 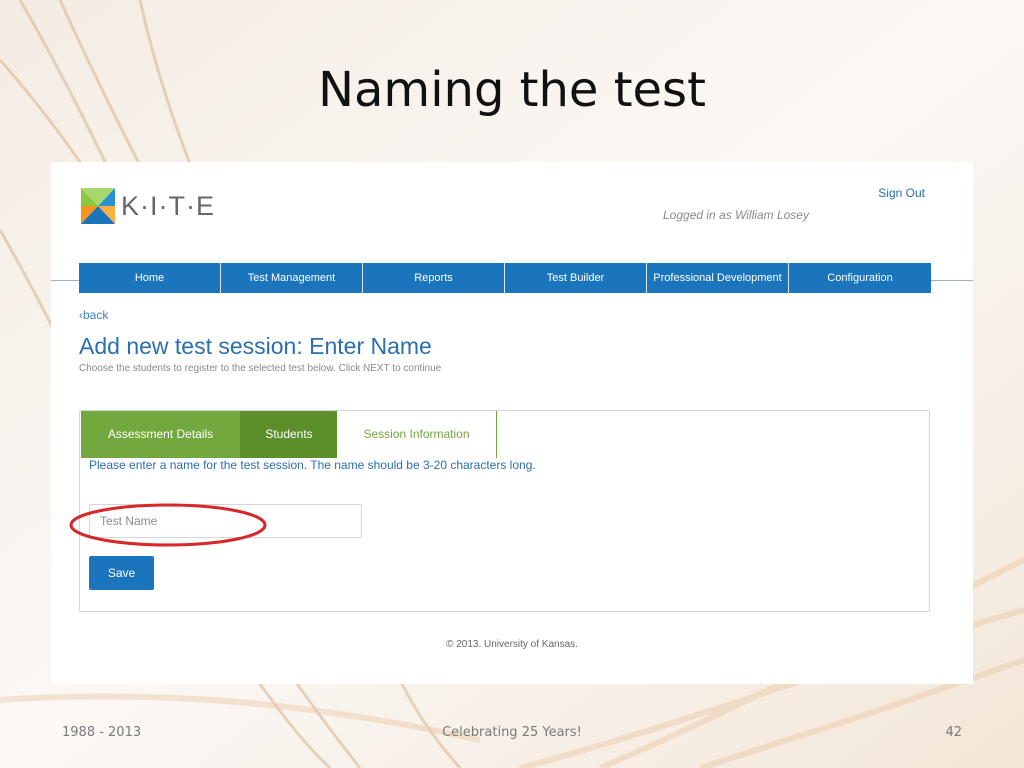 What do you see at coordinates (953, 732) in the screenshot?
I see `slide-number: 42` at bounding box center [953, 732].